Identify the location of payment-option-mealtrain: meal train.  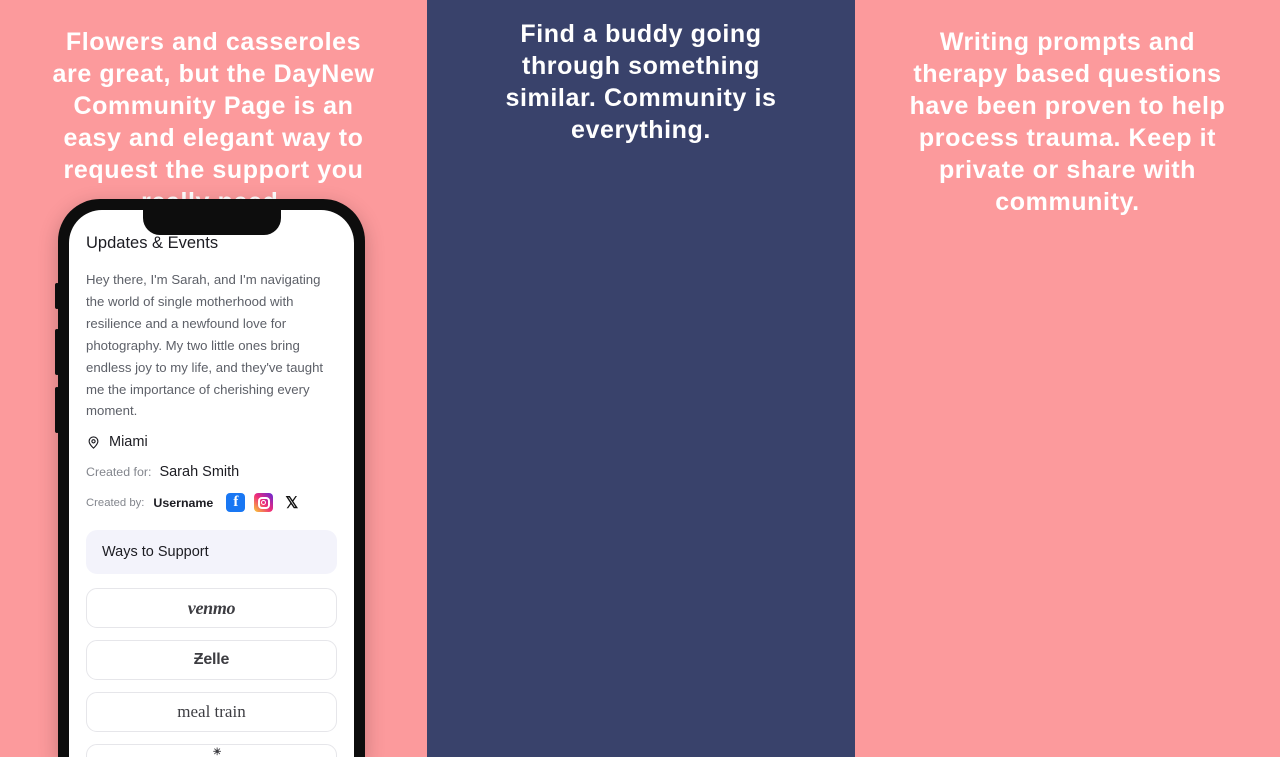
(211, 712).